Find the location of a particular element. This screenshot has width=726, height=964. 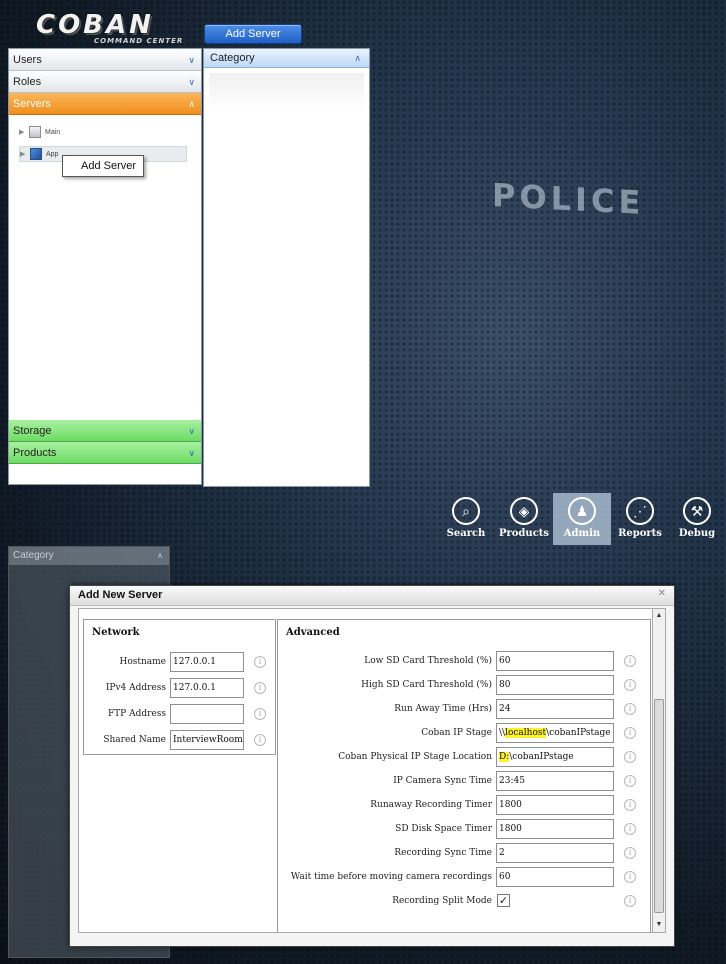

nav-reports: ⋰ Reports is located at coordinates (640, 519).